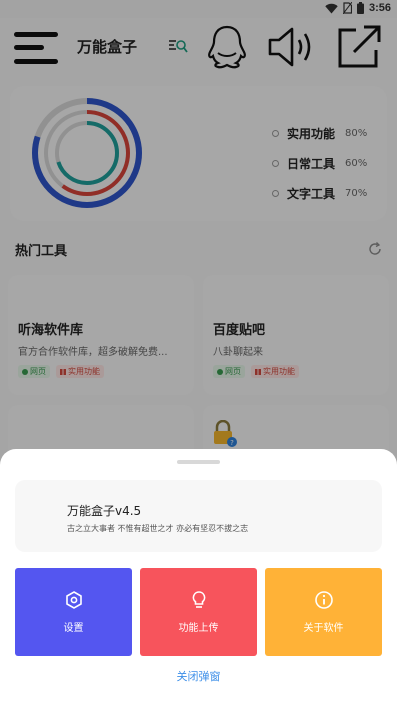 This screenshot has width=397, height=707. What do you see at coordinates (323, 628) in the screenshot?
I see `about-label: 关于软件` at bounding box center [323, 628].